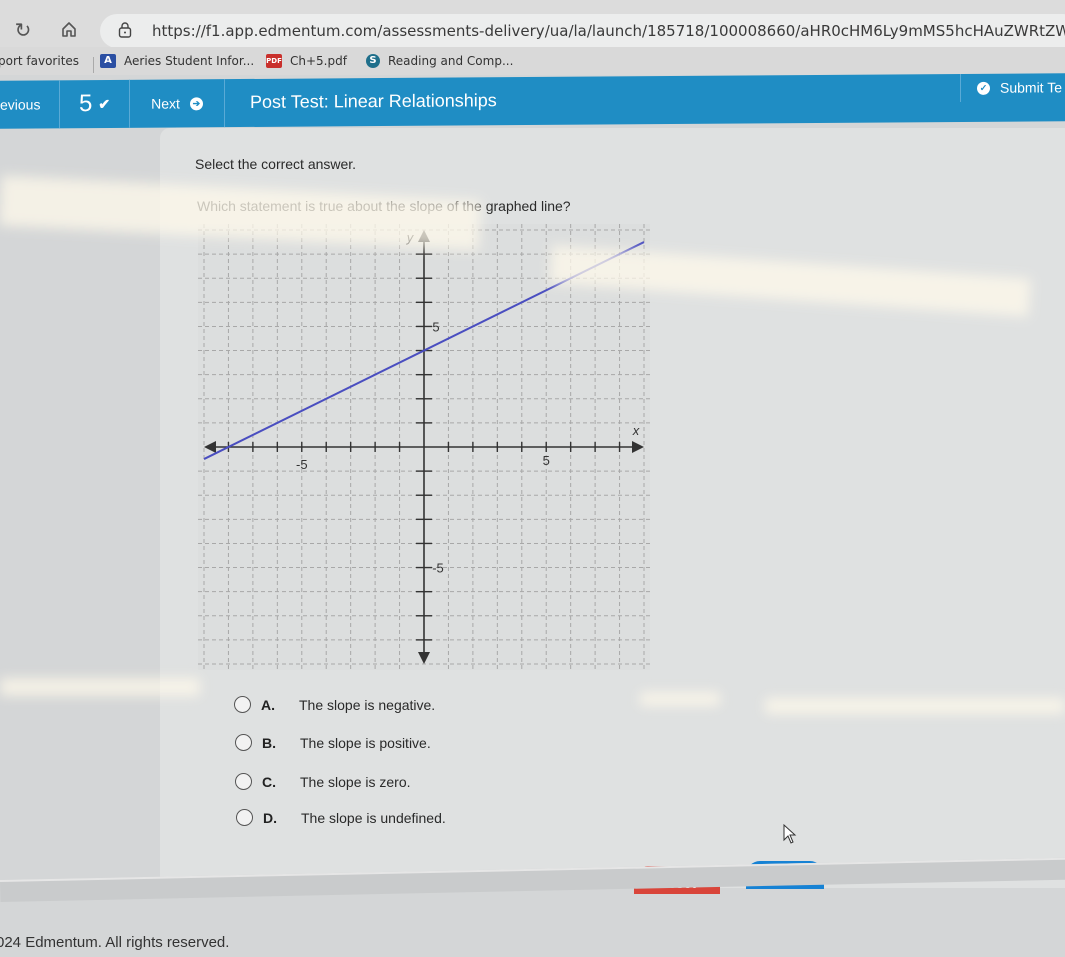 The image size is (1065, 957). Describe the element at coordinates (435, 326) in the screenshot. I see `y-tick-label: 5` at that location.